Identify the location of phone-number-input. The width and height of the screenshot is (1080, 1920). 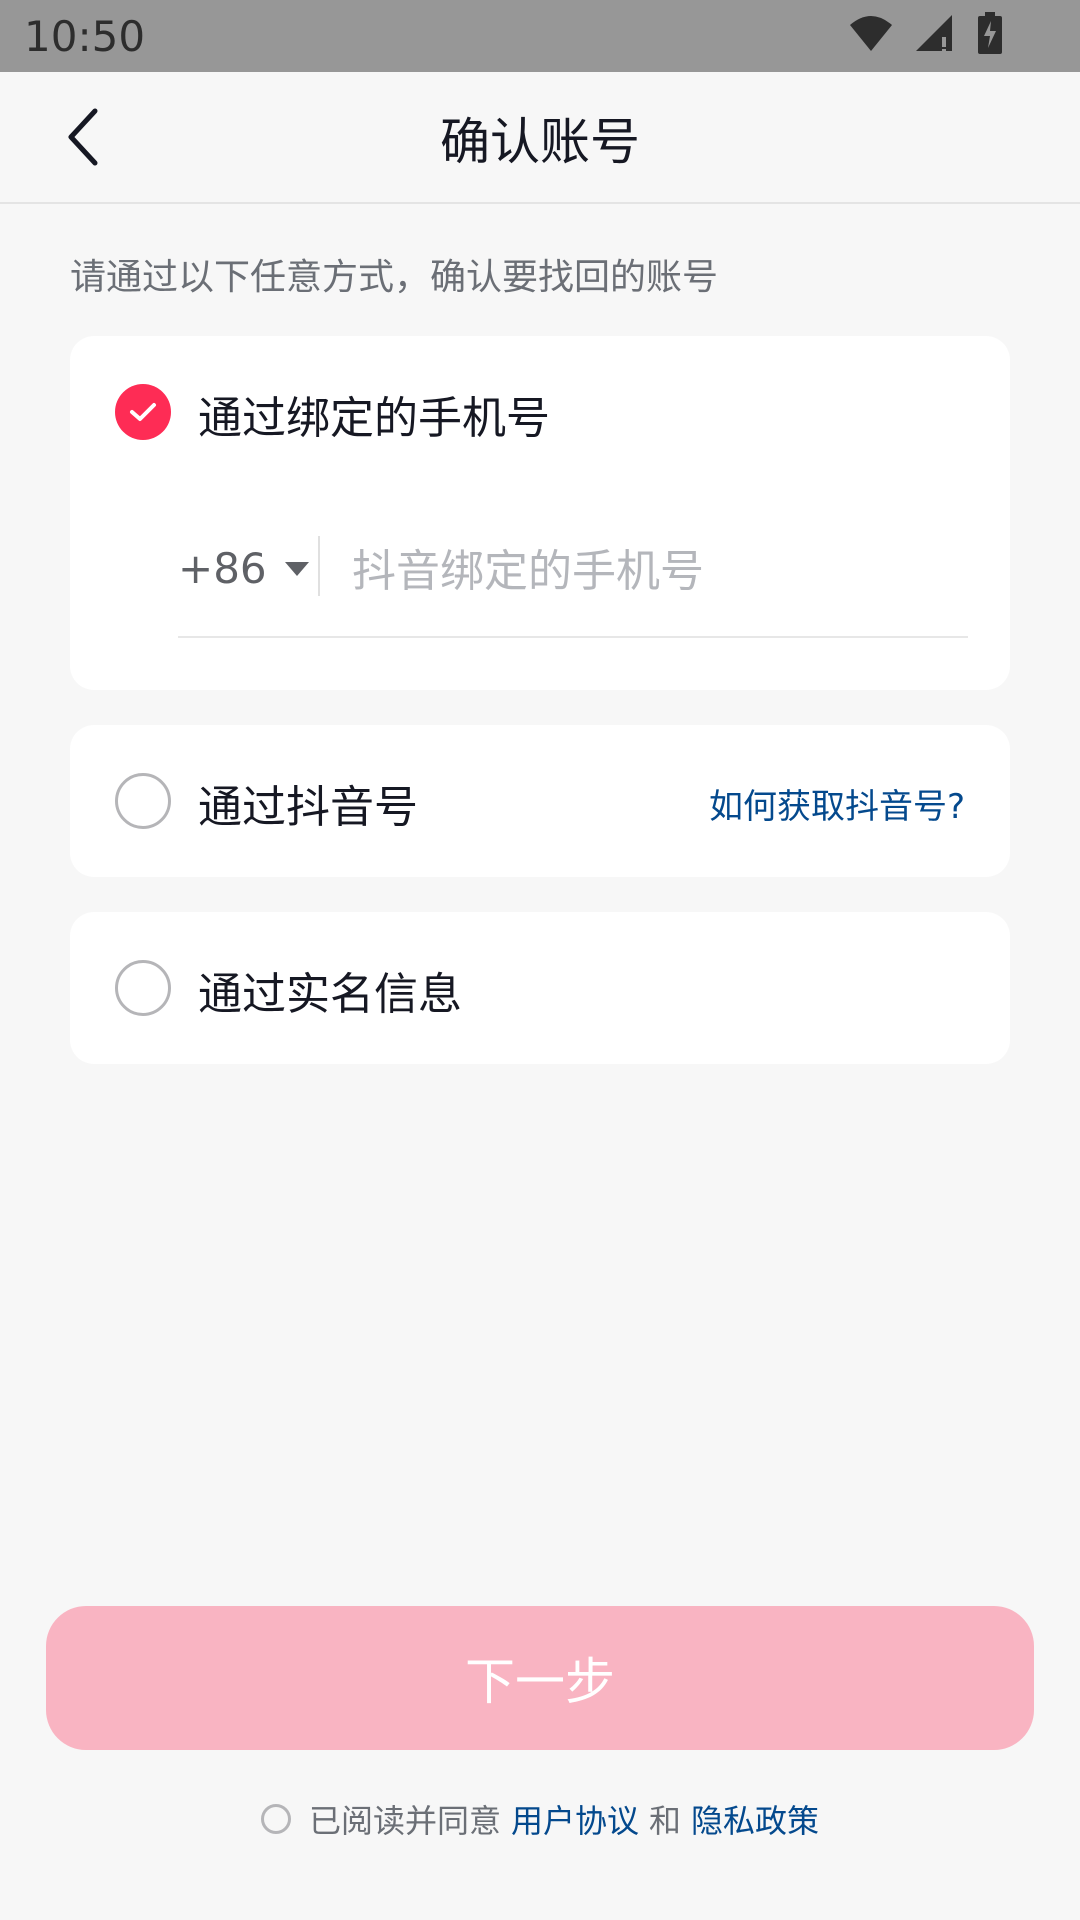
(652, 571).